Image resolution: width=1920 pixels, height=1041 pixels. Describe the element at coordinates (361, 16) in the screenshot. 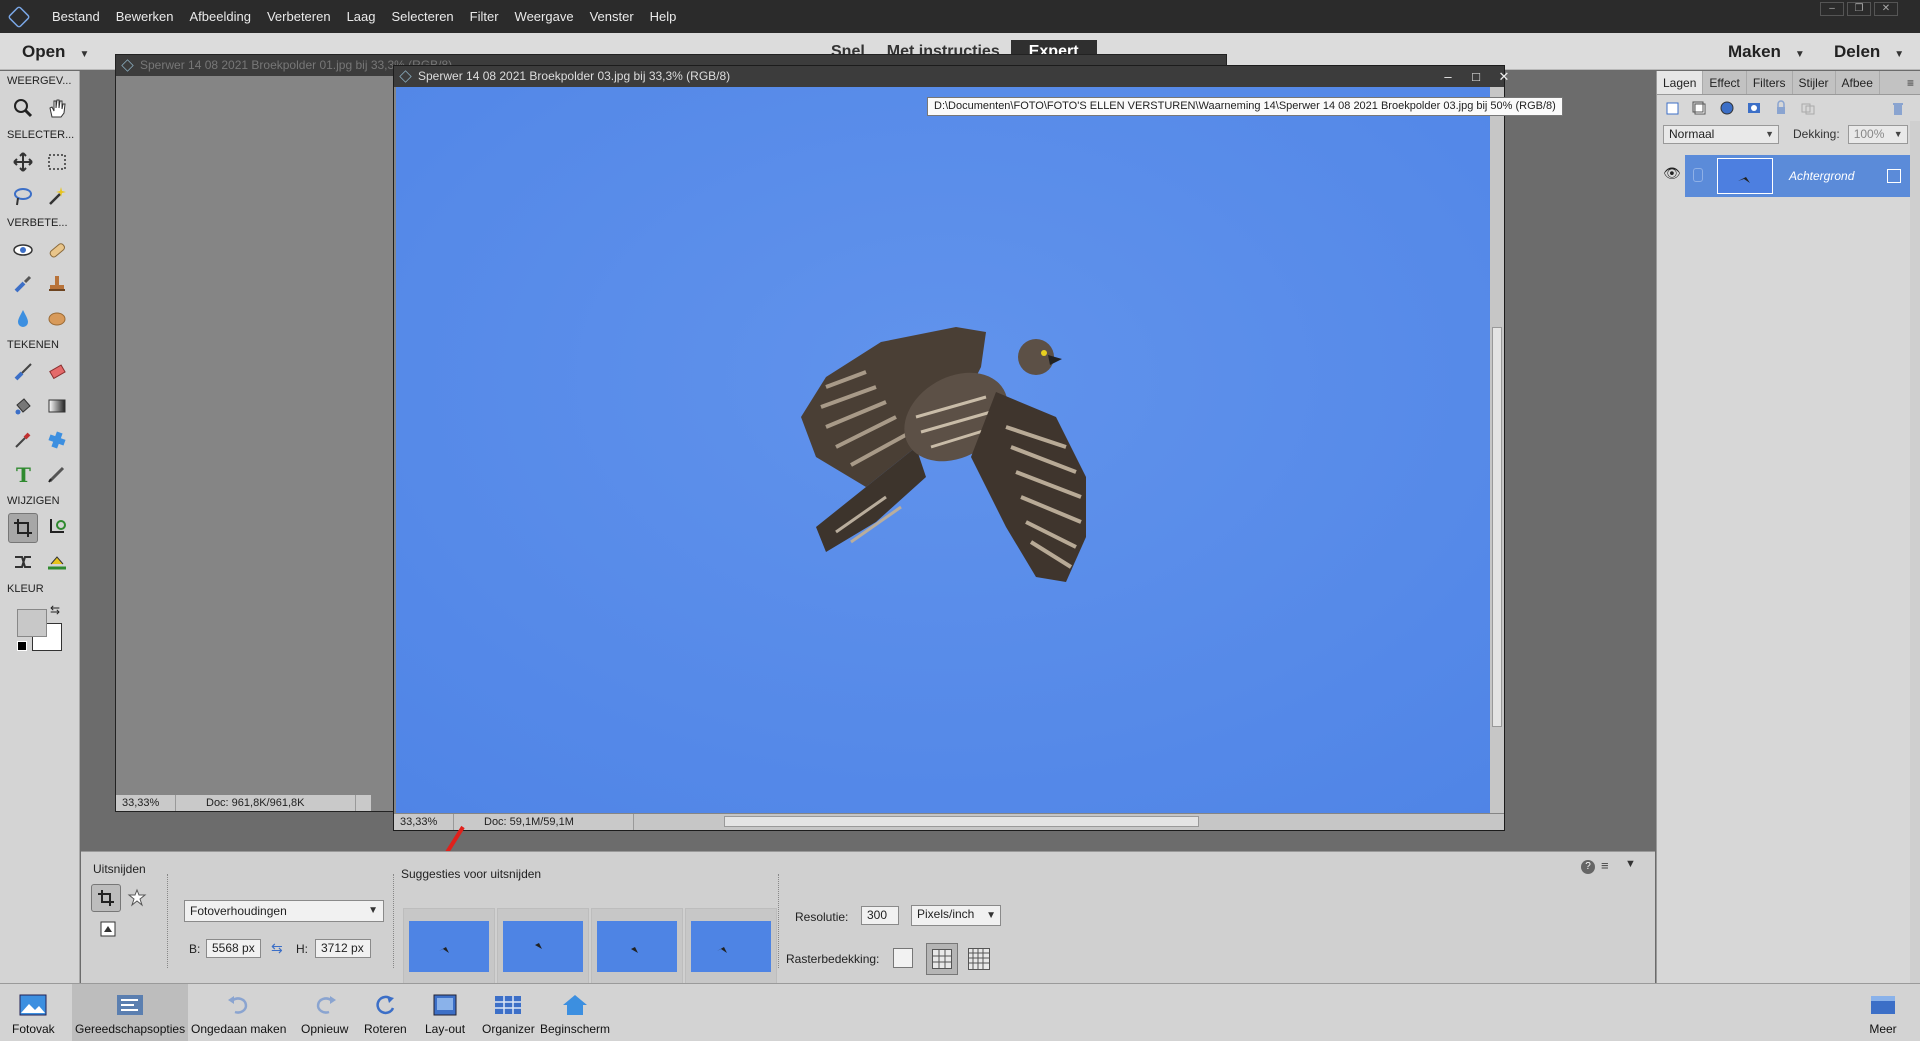

I see `menu-laag: Laag` at that location.